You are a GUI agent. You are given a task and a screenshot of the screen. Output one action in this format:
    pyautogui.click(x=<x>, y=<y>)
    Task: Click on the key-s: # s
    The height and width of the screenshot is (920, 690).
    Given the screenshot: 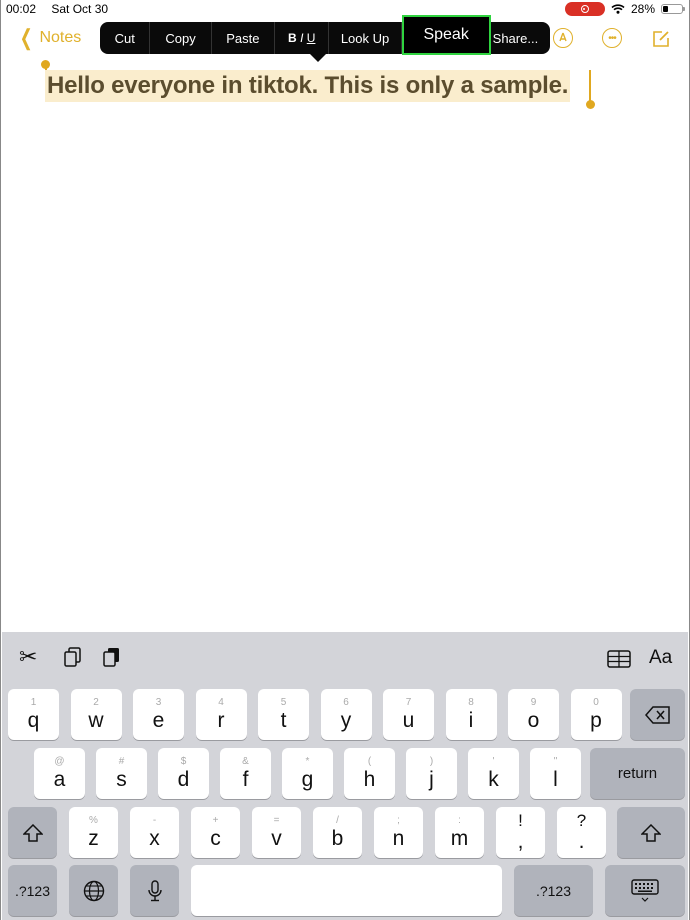 What is the action you would take?
    pyautogui.click(x=121, y=773)
    